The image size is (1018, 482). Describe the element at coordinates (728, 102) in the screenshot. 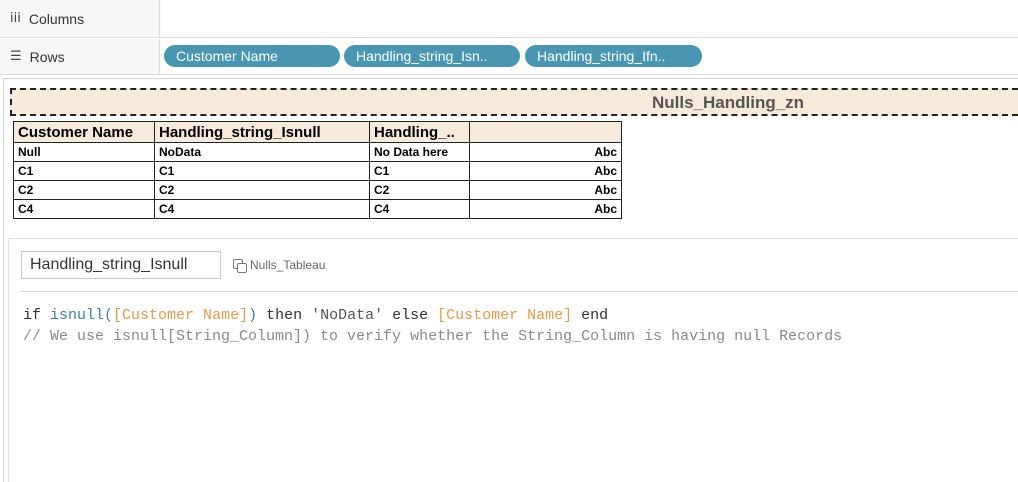

I see `worksheet-title: Nulls_Handling_zn` at that location.